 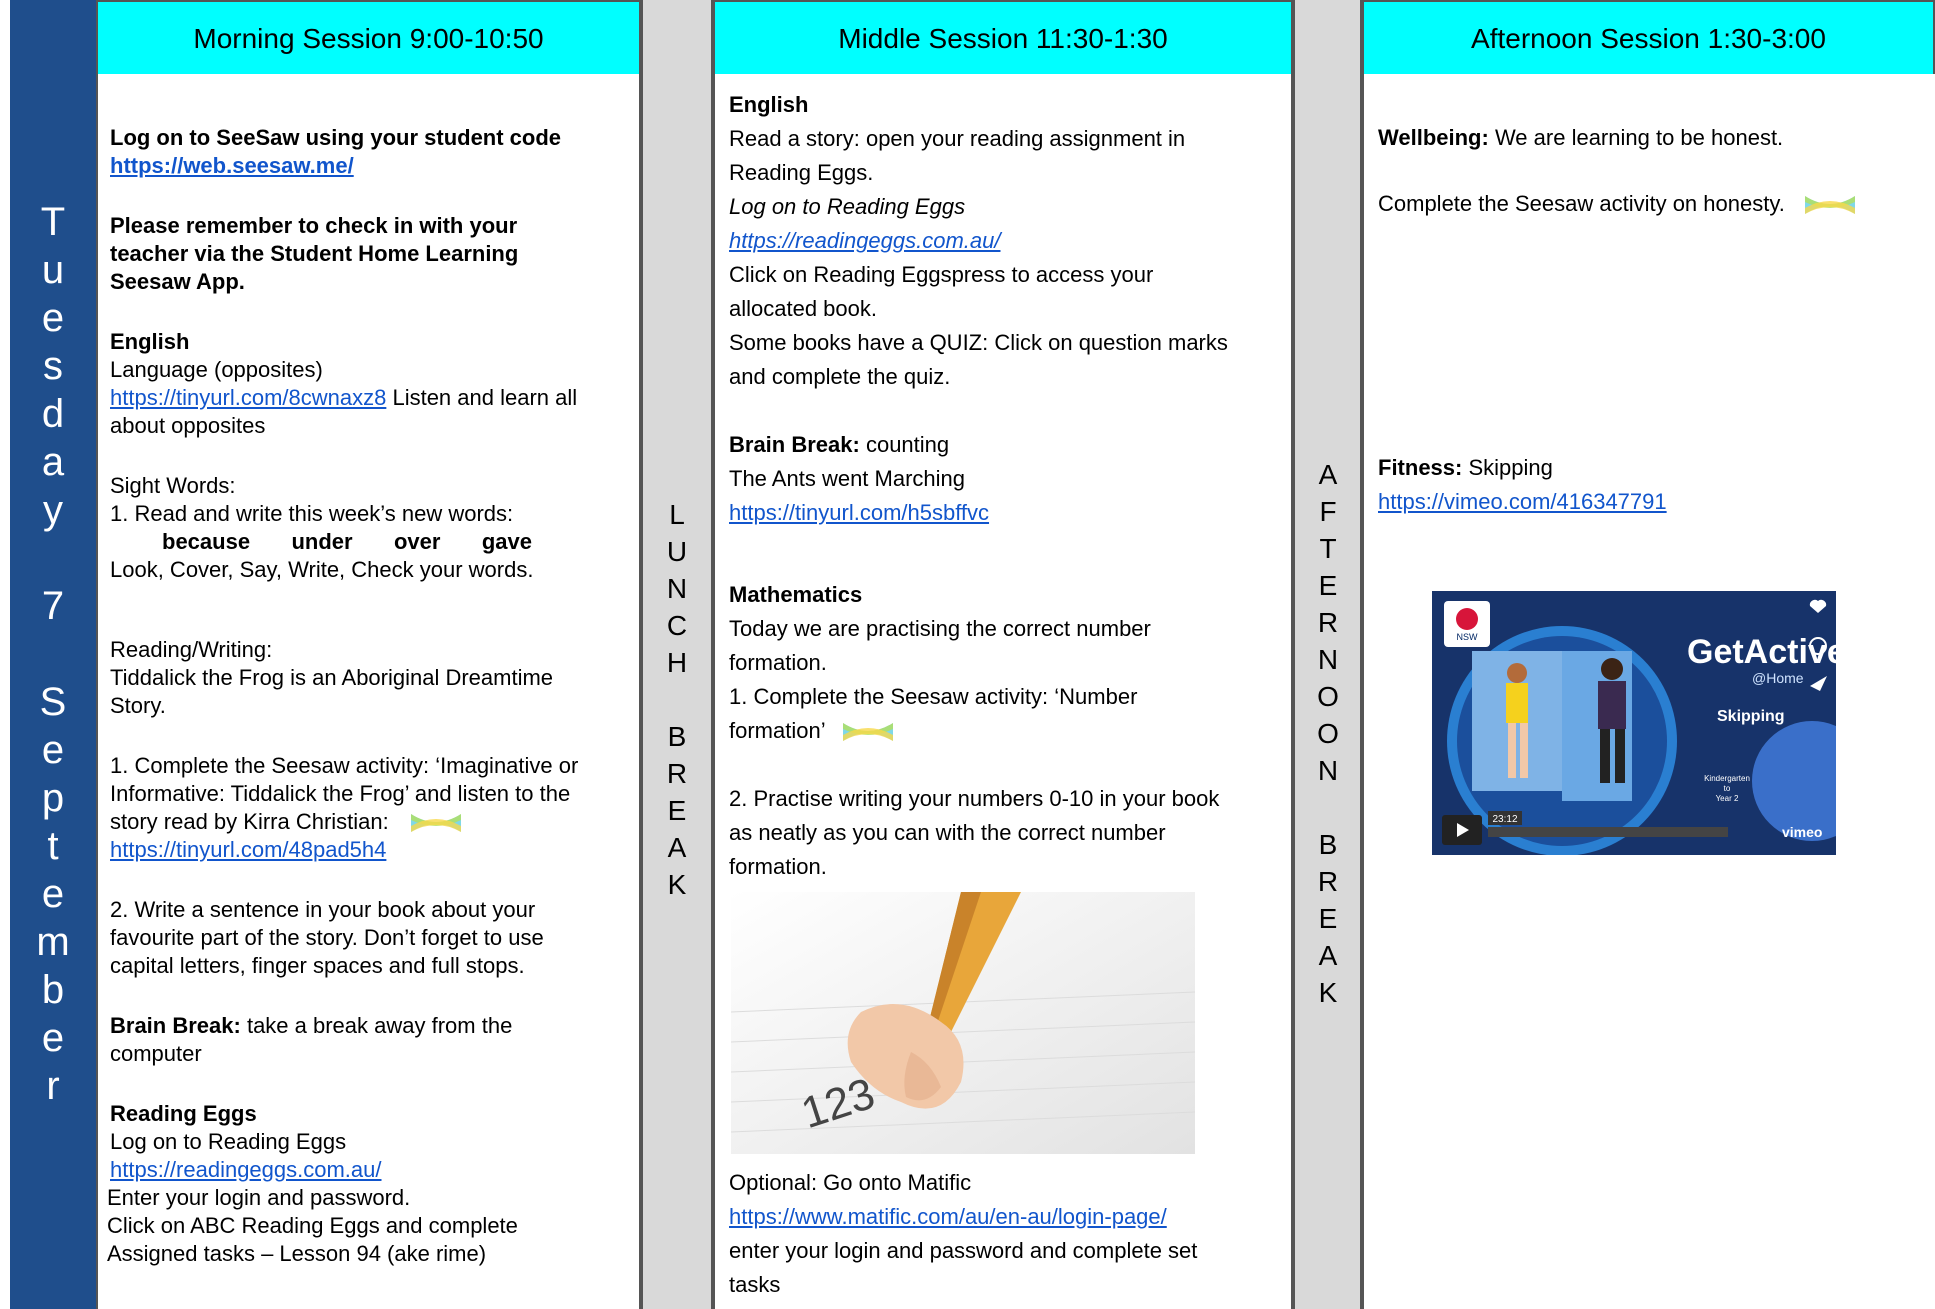 What do you see at coordinates (368, 38) in the screenshot?
I see `header-morning: Morning Session 9:00-10:50` at bounding box center [368, 38].